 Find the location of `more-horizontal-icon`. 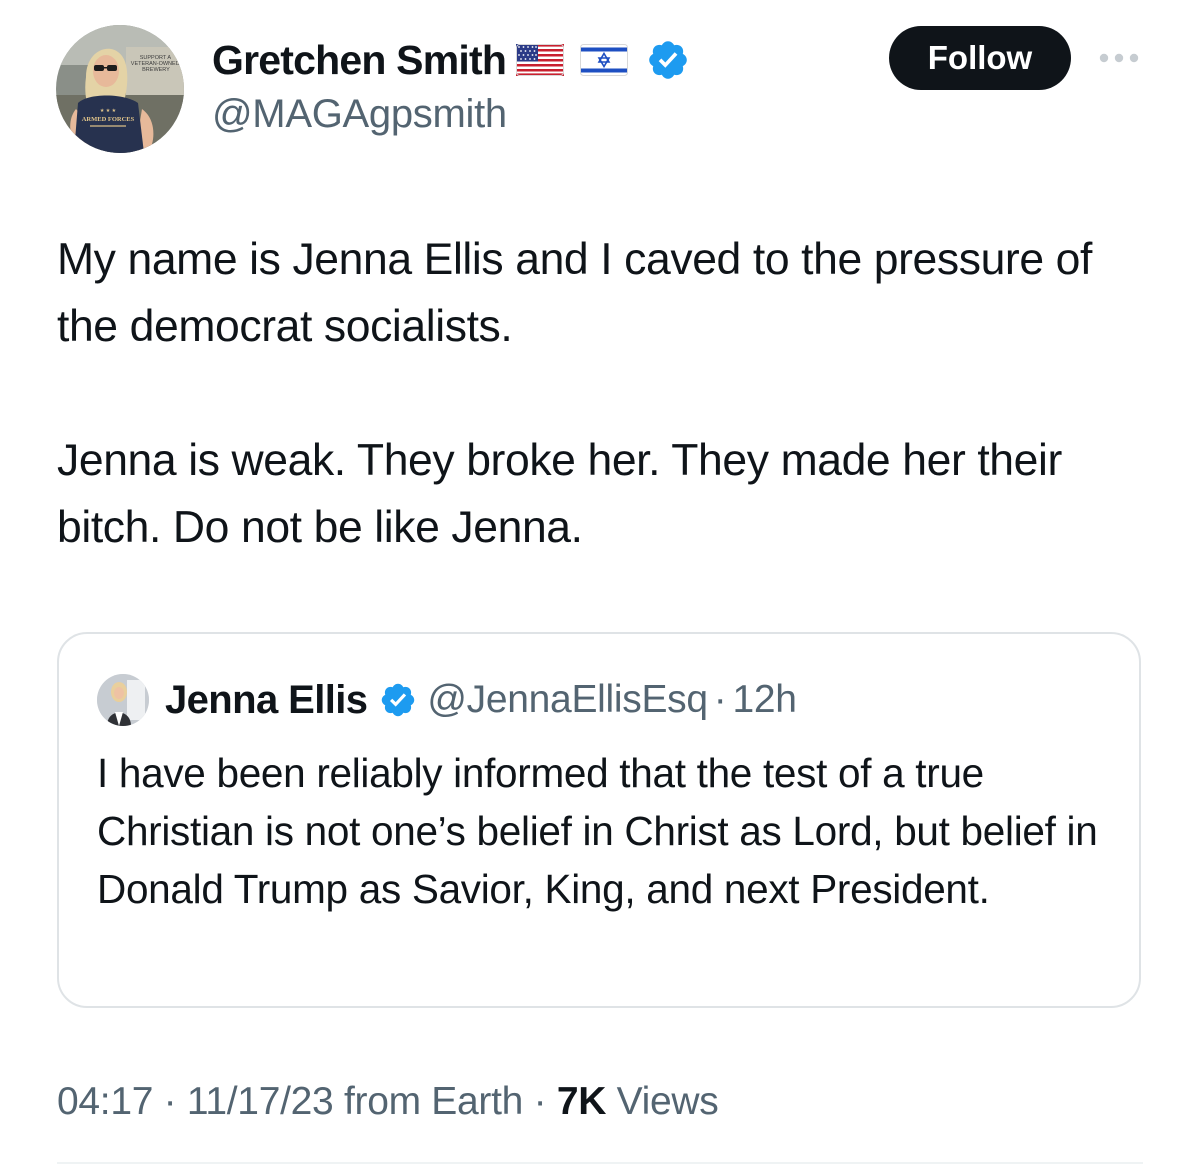

more-horizontal-icon is located at coordinates (1119, 58).